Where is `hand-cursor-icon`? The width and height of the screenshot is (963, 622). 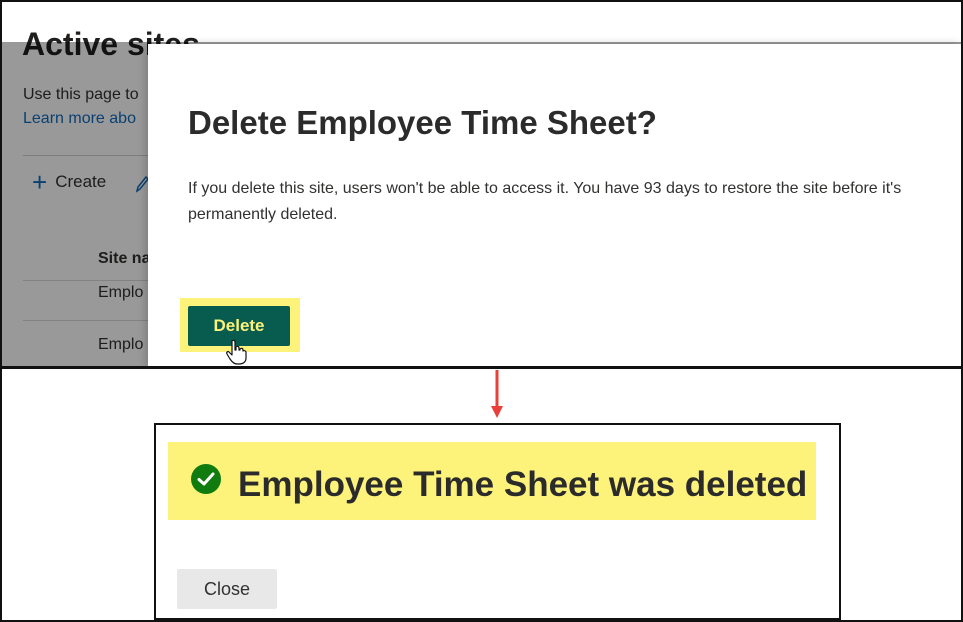 hand-cursor-icon is located at coordinates (236, 352).